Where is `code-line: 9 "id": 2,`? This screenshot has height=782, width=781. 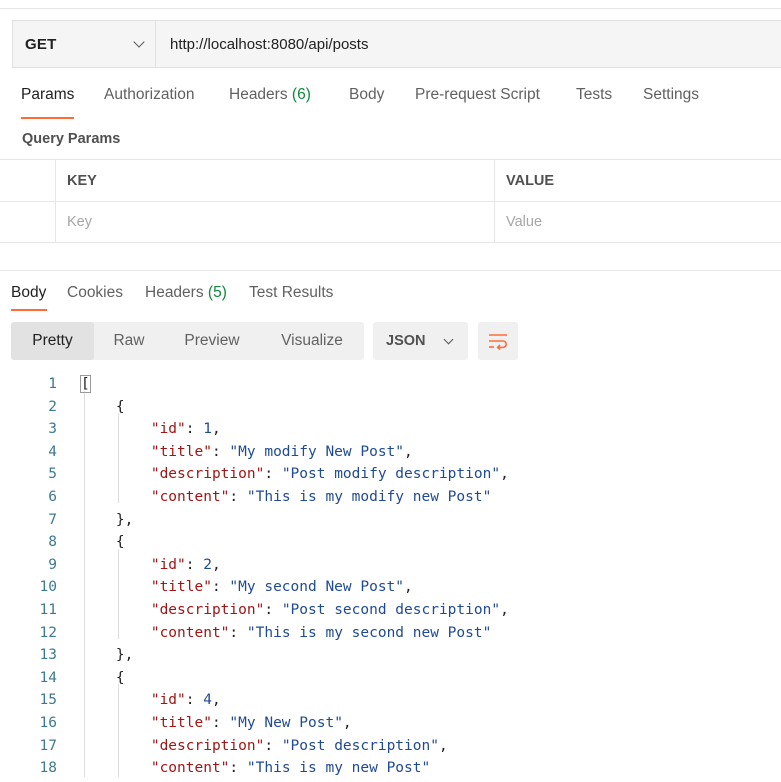
code-line: 9 "id": 2, is located at coordinates (390, 565).